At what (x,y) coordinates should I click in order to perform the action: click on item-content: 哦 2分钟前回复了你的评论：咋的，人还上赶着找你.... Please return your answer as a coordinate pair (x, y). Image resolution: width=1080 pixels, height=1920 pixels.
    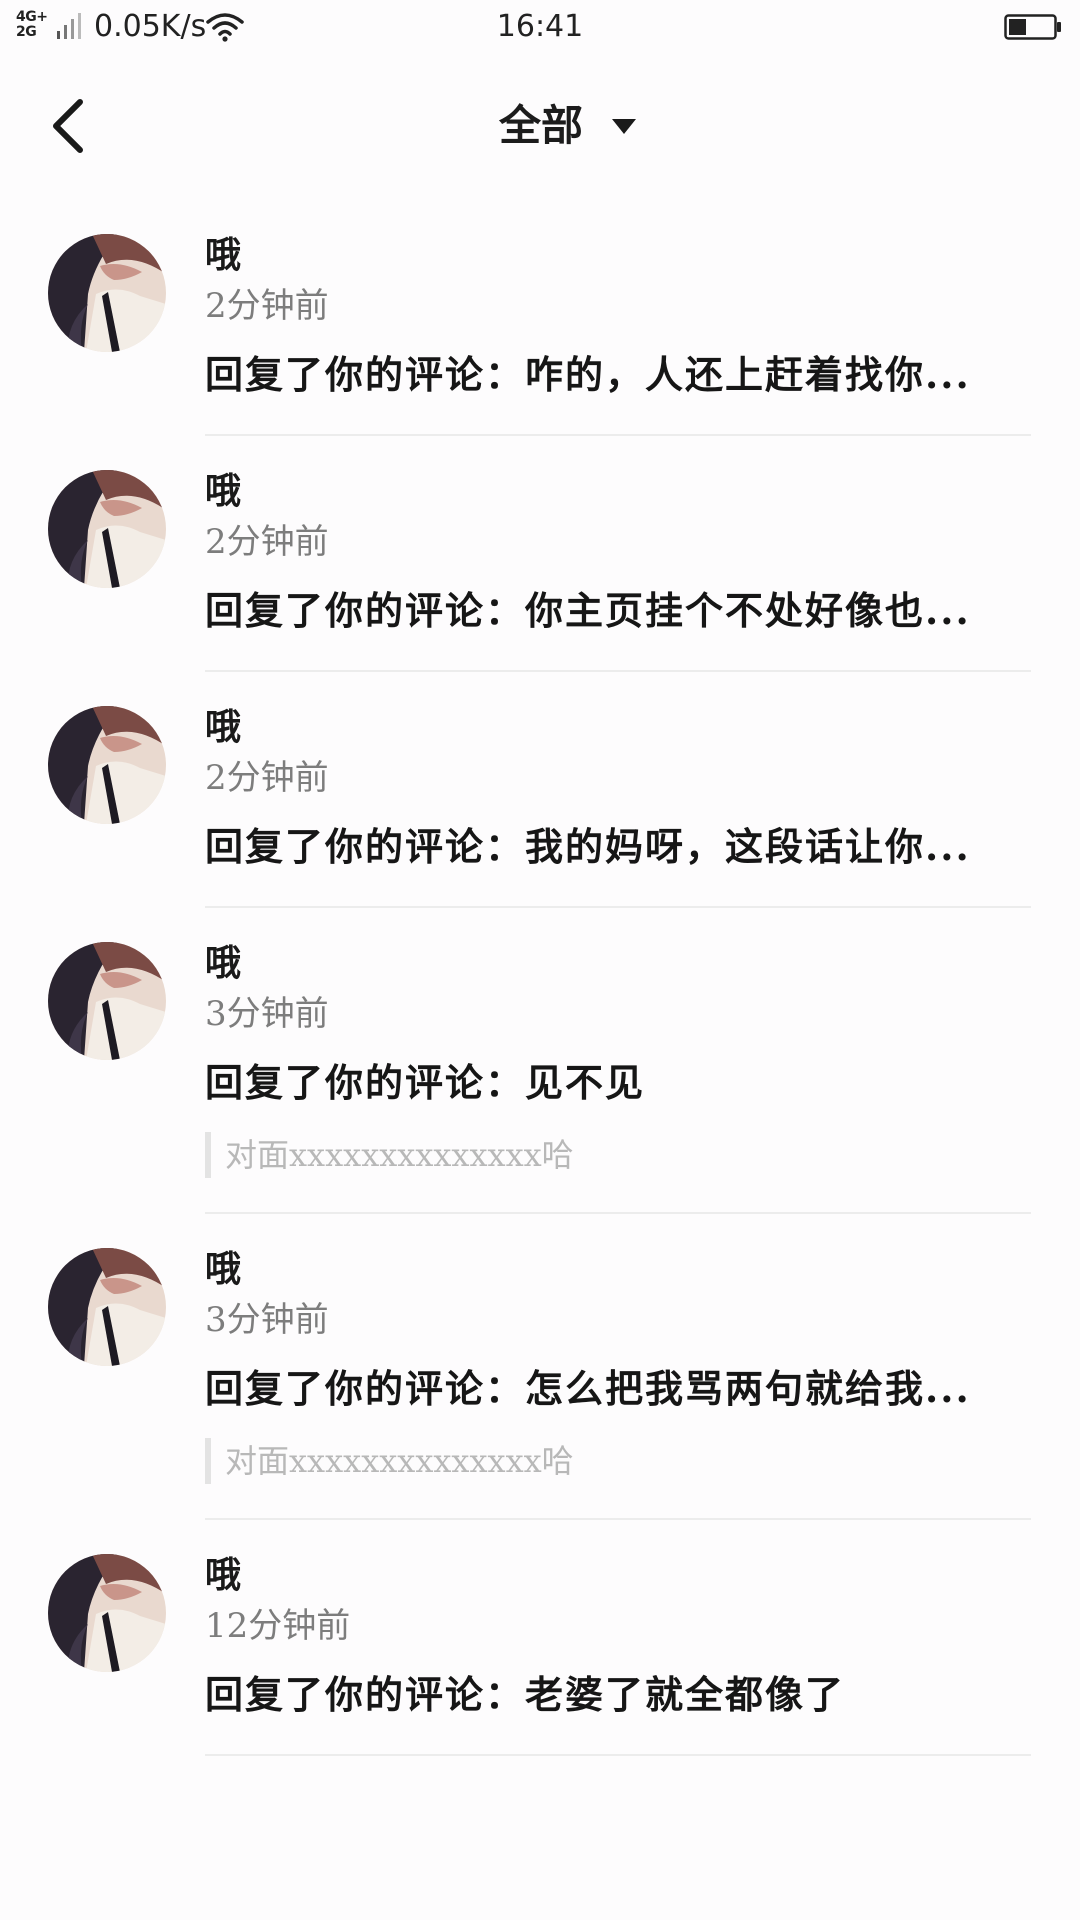
    Looking at the image, I should click on (618, 318).